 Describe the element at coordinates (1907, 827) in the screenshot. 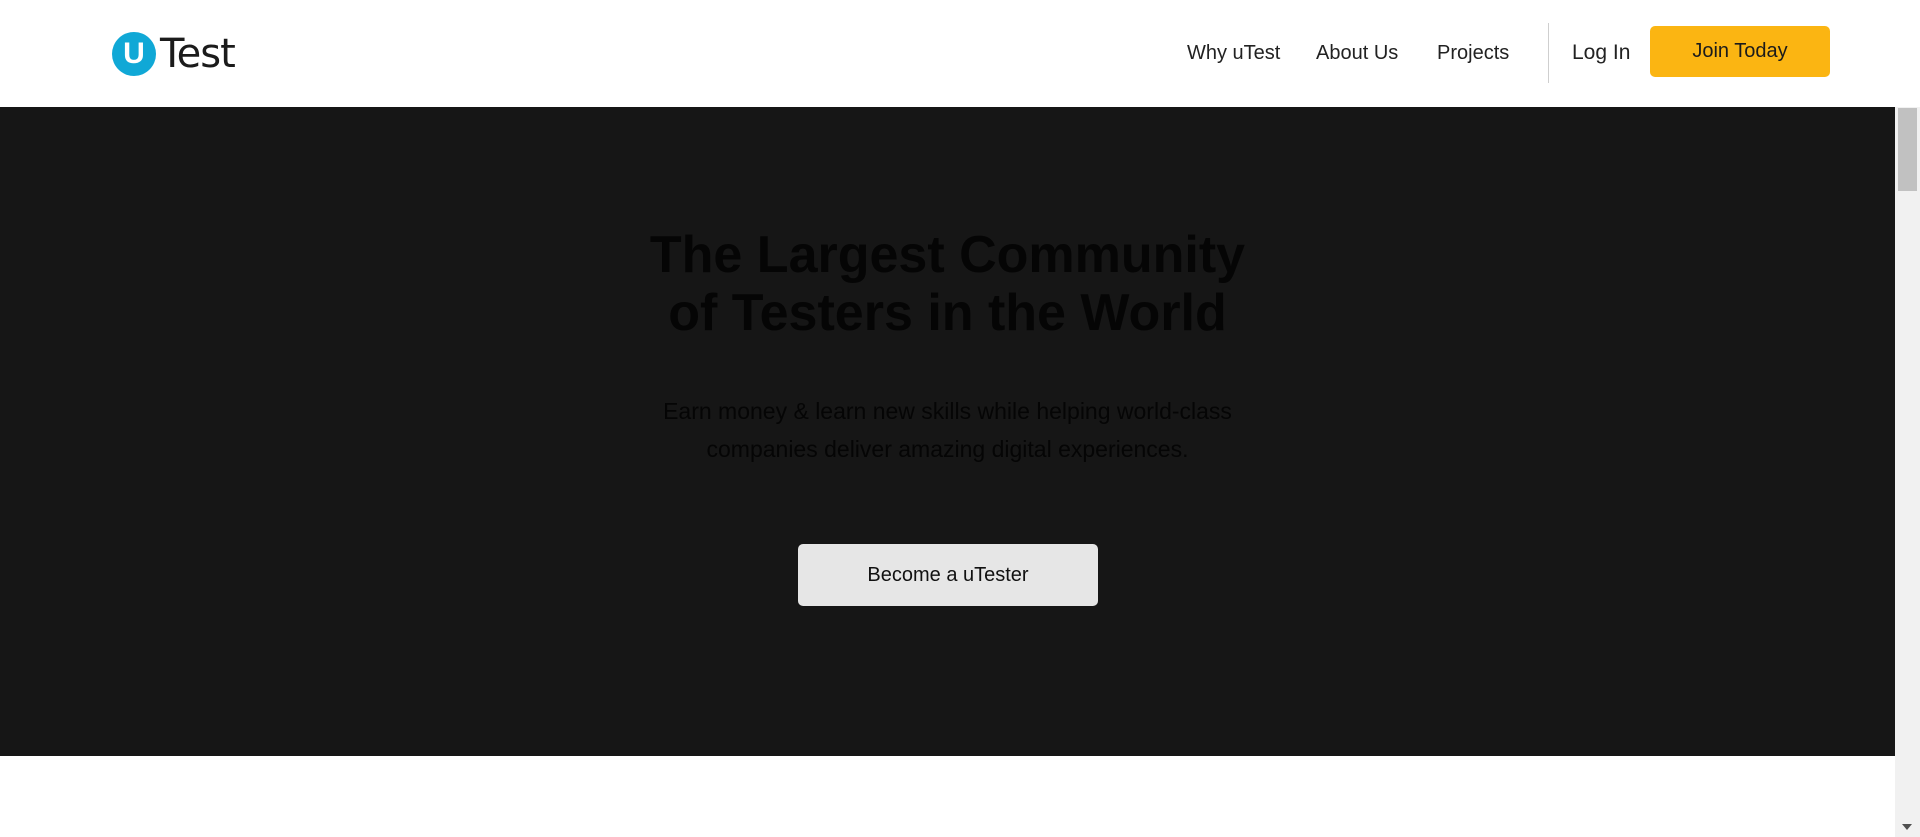

I see `scroll-down-arrow-icon` at that location.